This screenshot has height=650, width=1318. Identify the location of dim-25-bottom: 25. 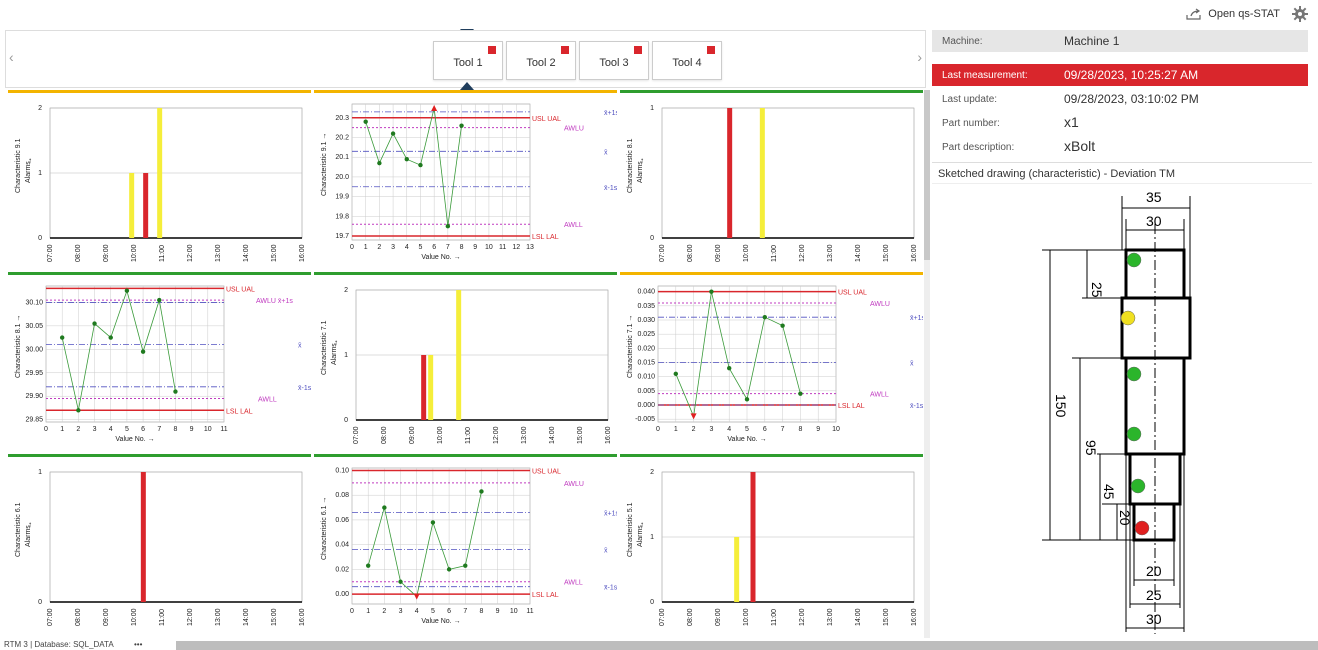
(1154, 595).